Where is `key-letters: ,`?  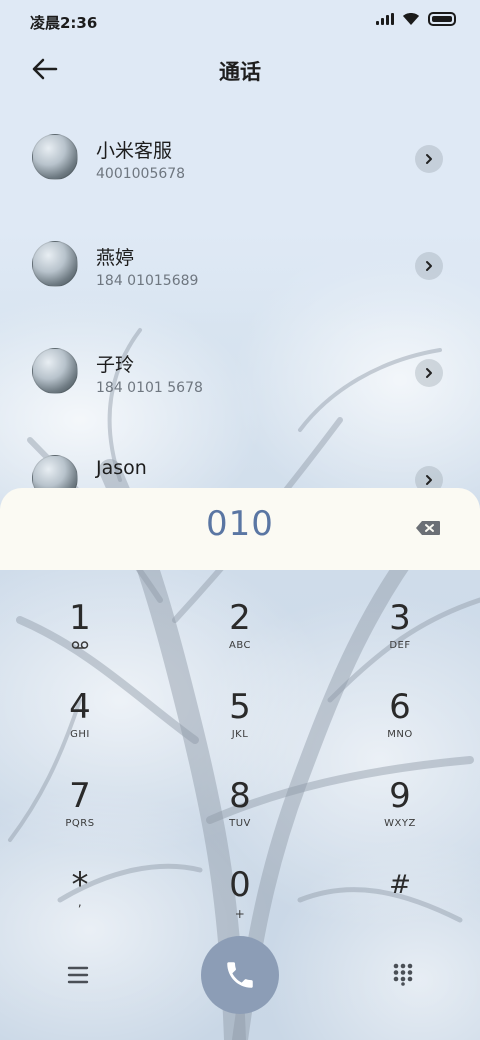
key-letters: , is located at coordinates (80, 902).